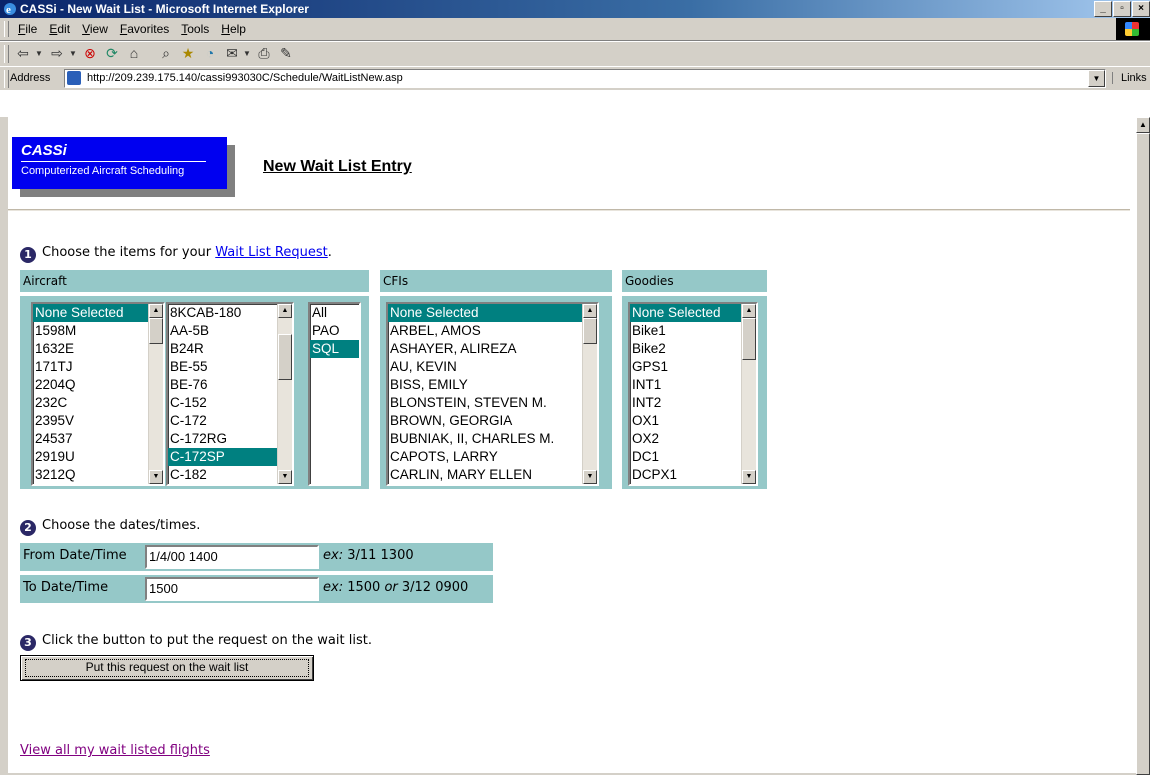  What do you see at coordinates (492, 457) in the screenshot?
I see `list-item: CAPOTS, LARRY` at bounding box center [492, 457].